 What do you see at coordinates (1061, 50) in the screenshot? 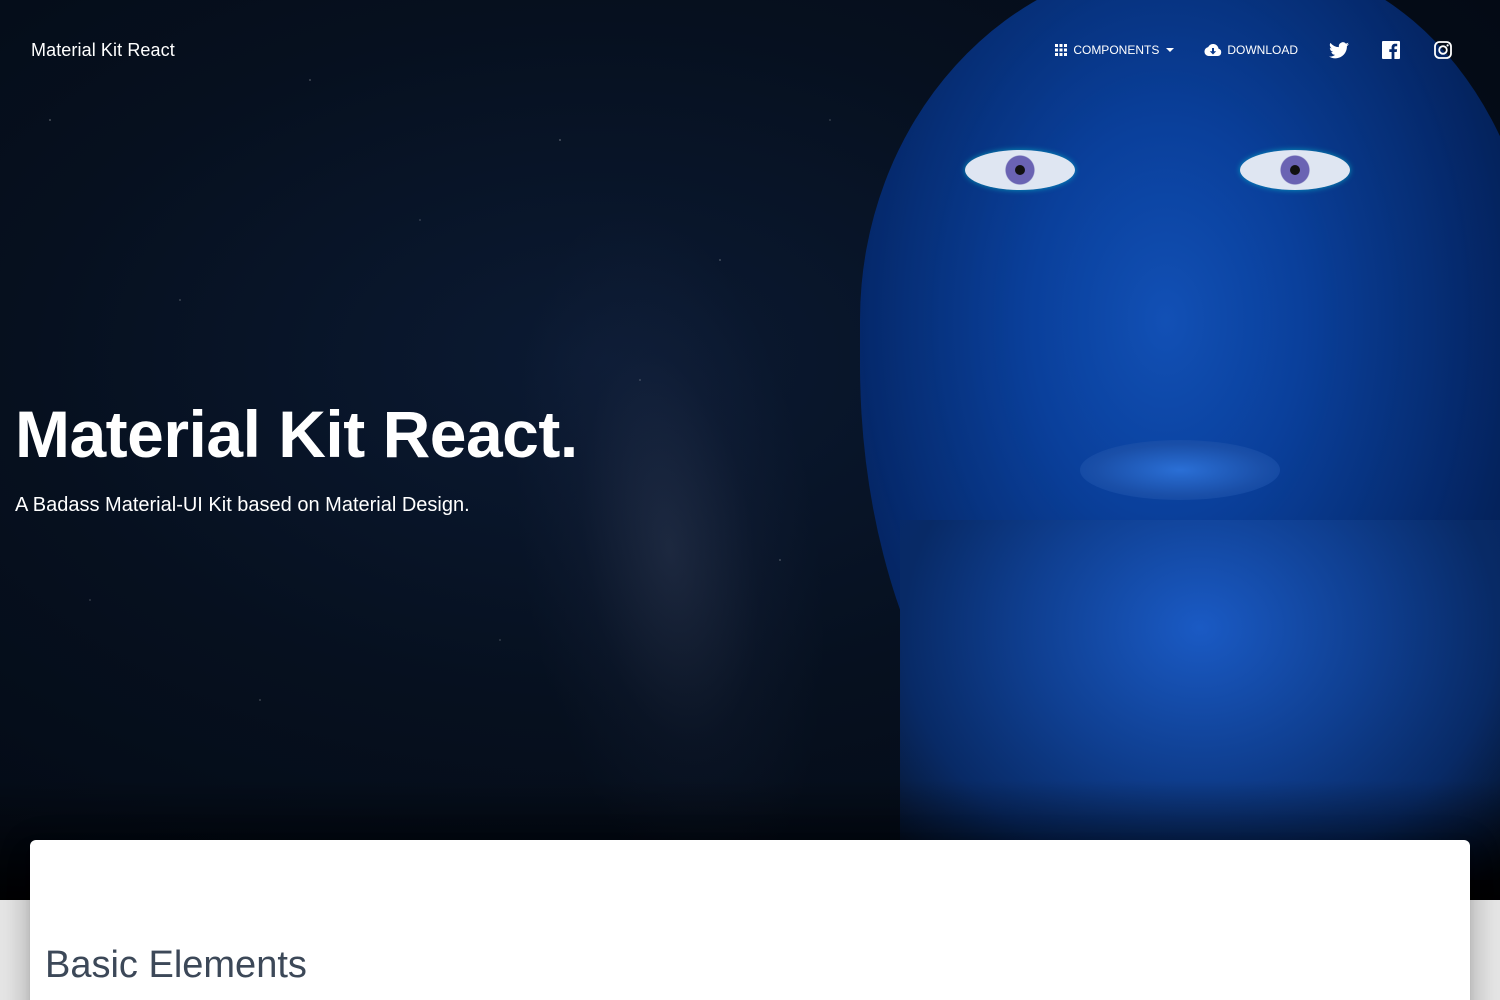
I see `apps-grid-icon` at bounding box center [1061, 50].